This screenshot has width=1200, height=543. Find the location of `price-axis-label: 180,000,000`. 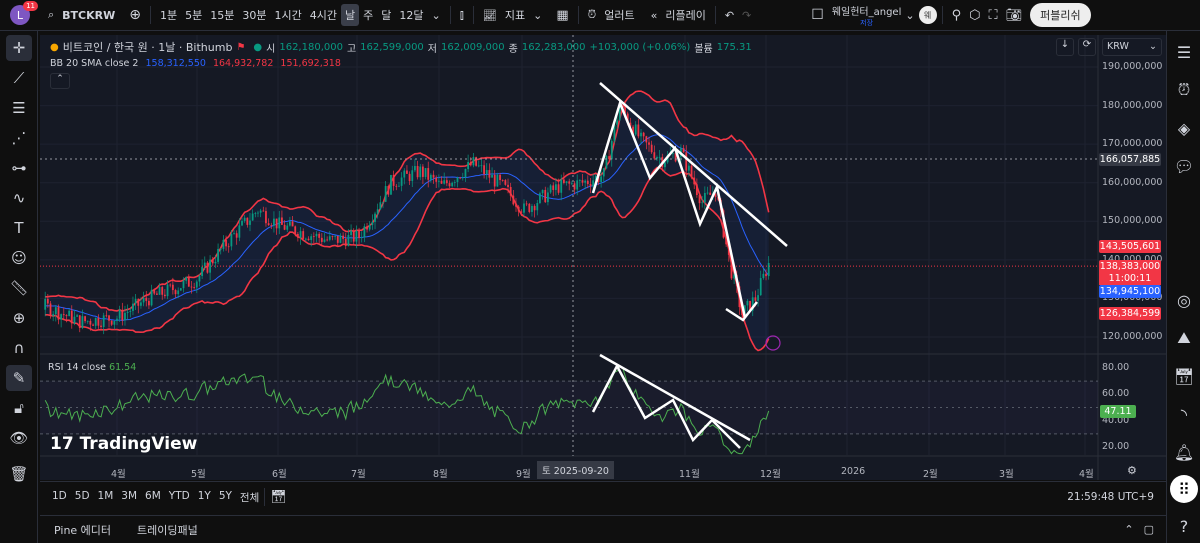

price-axis-label: 180,000,000 is located at coordinates (1132, 105).